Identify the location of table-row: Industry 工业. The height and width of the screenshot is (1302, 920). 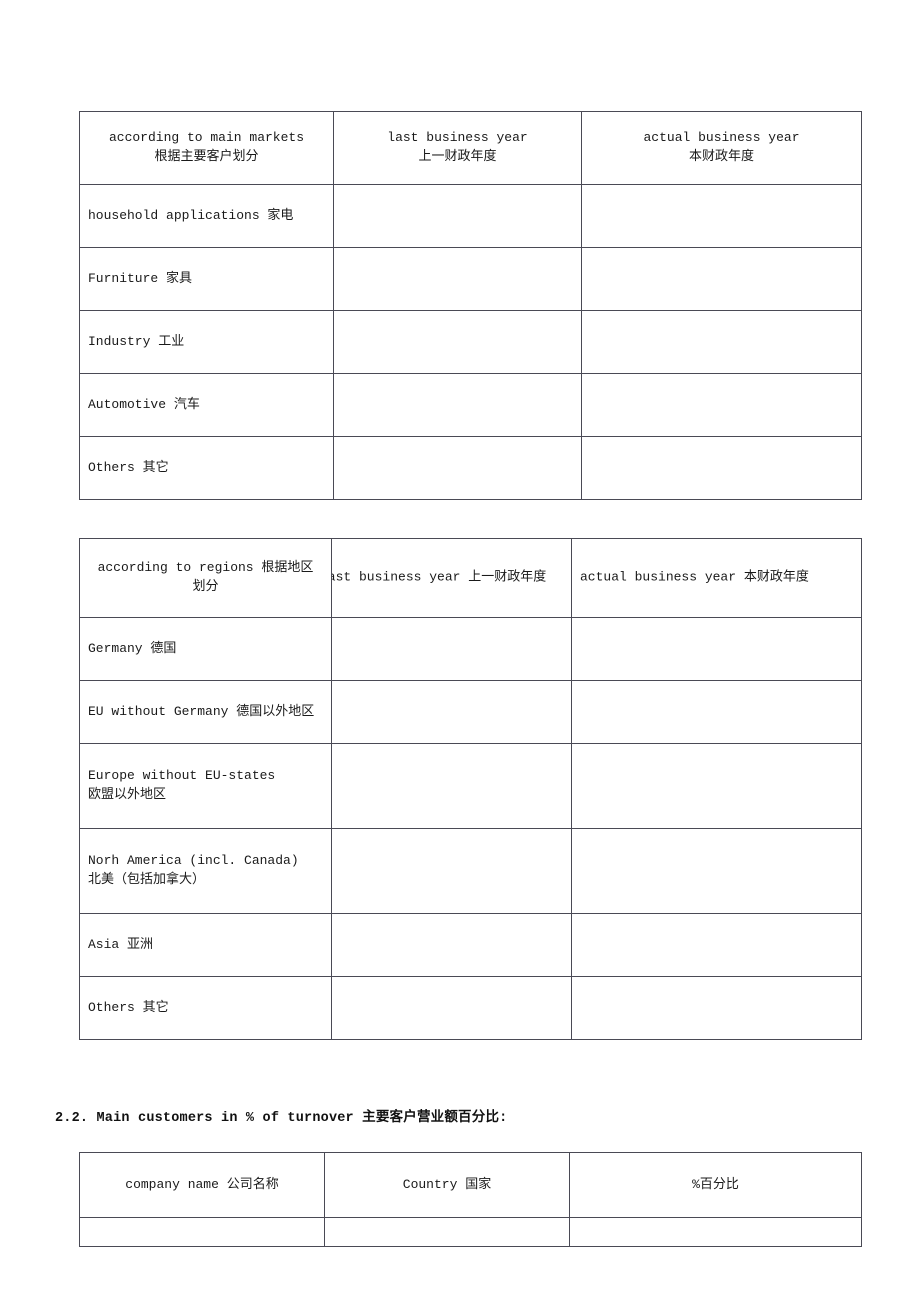
(470, 342).